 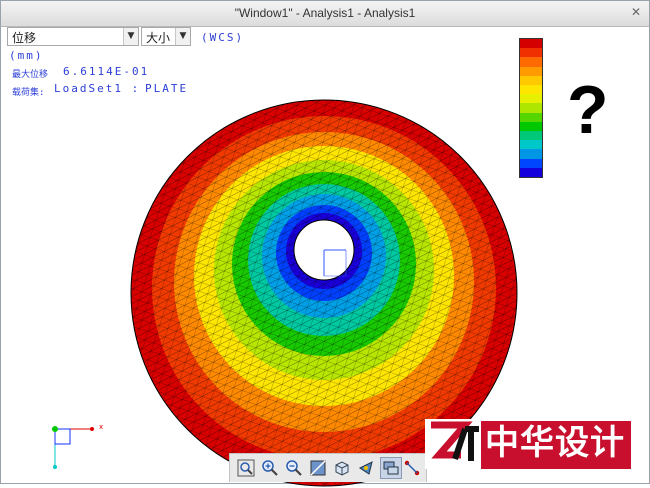 What do you see at coordinates (555, 443) in the screenshot?
I see `watermark-text: 中华设计` at bounding box center [555, 443].